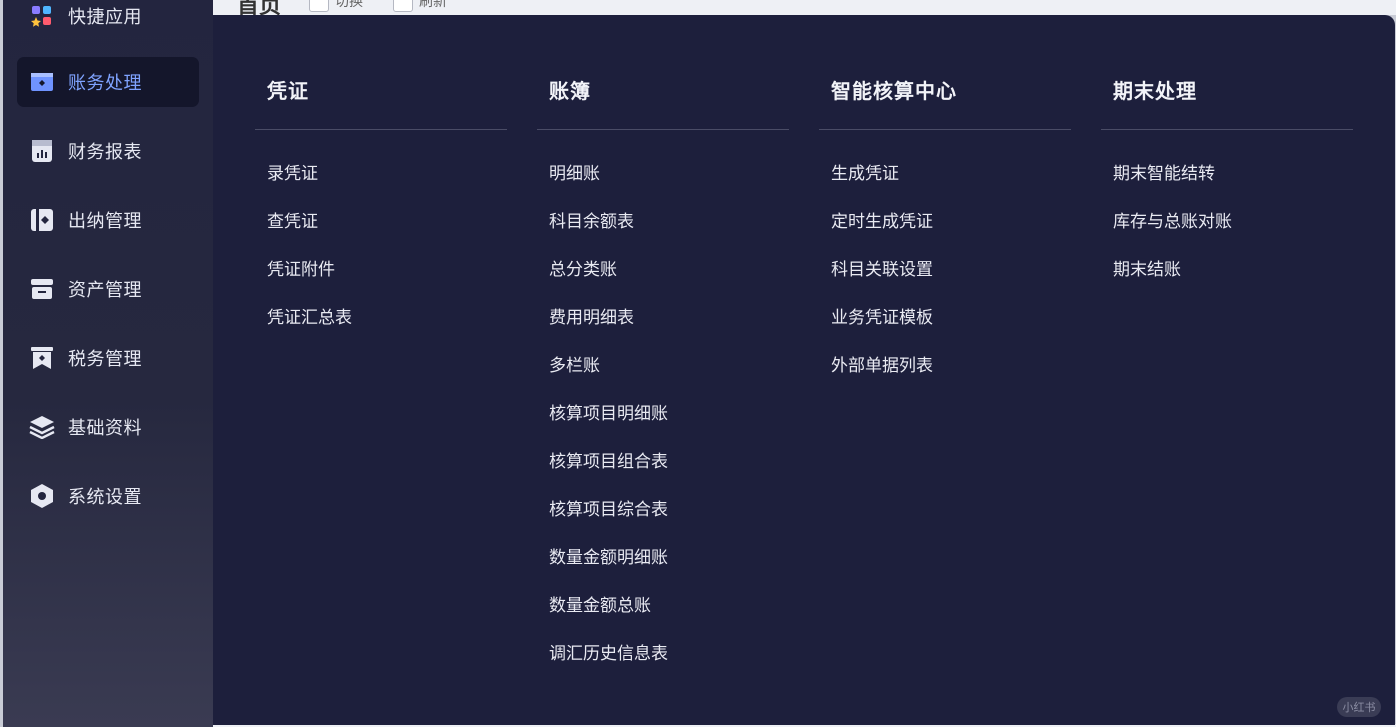  Describe the element at coordinates (608, 555) in the screenshot. I see `menu-item: 数量金额明细账` at that location.